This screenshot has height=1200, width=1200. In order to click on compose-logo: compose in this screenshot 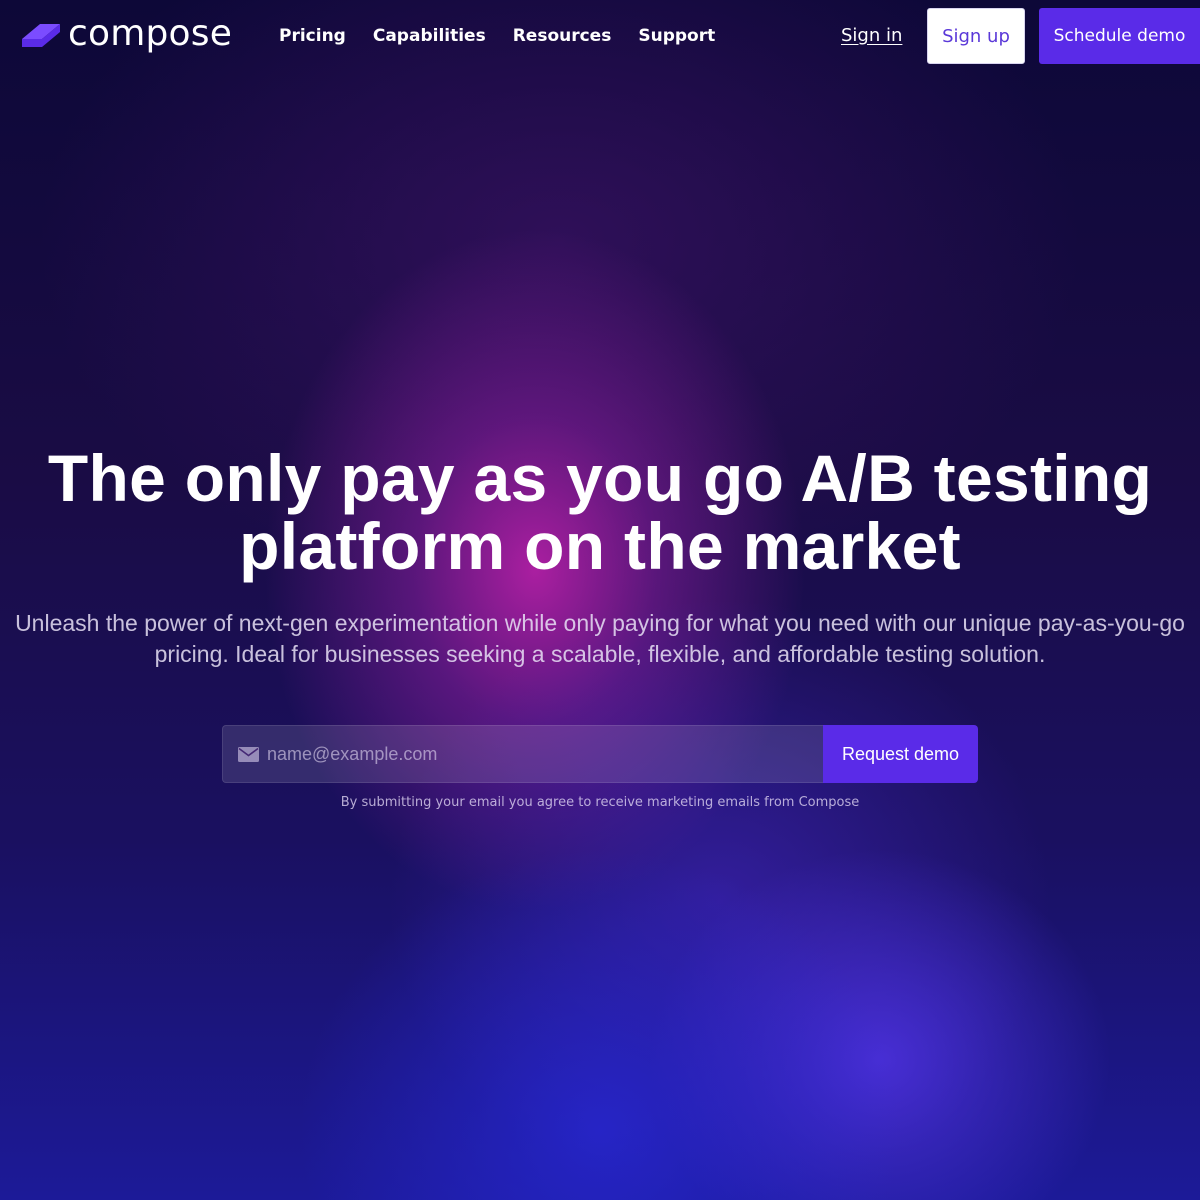, I will do `click(125, 34)`.